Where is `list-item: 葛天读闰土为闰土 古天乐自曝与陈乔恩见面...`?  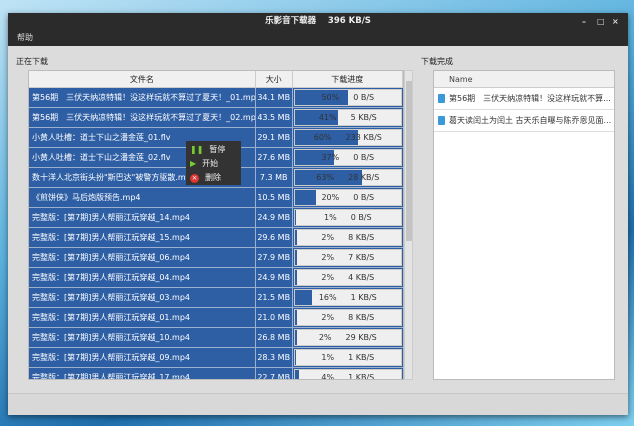
list-item: 葛天读闰土为闰土 古天乐自曝与陈乔恩见面... is located at coordinates (524, 121).